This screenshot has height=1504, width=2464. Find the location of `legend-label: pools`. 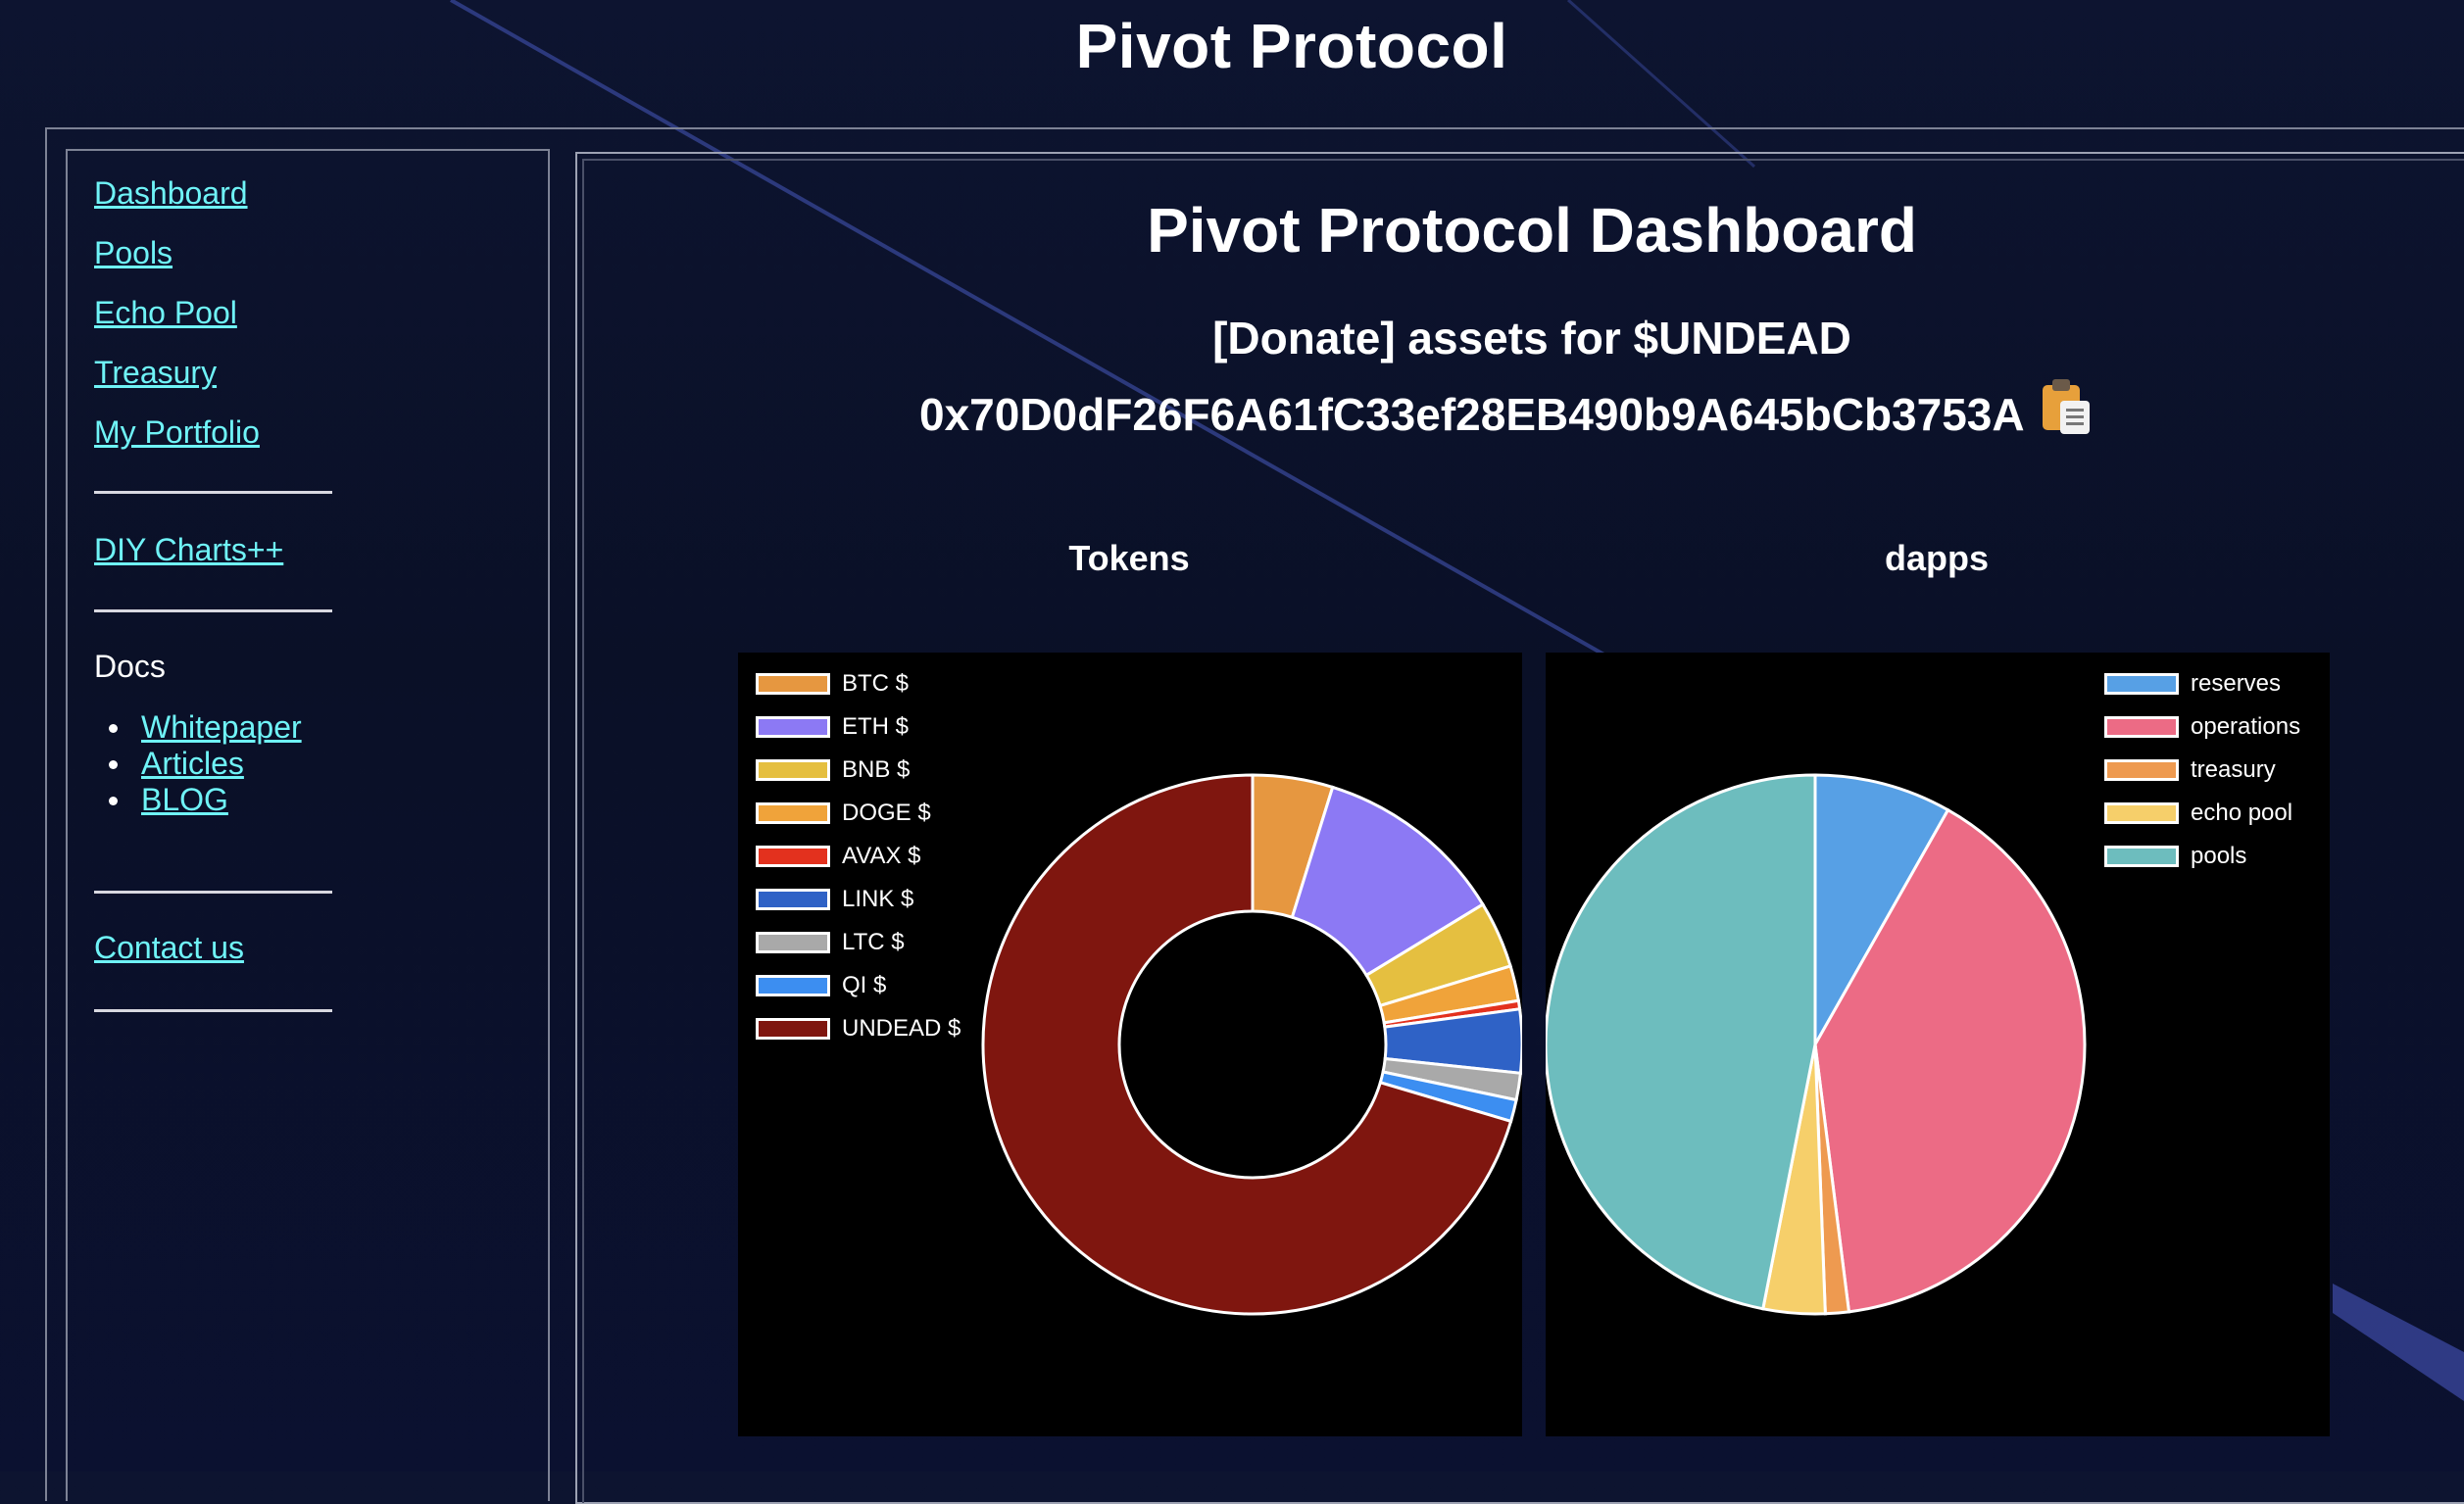

legend-label: pools is located at coordinates (2219, 856).